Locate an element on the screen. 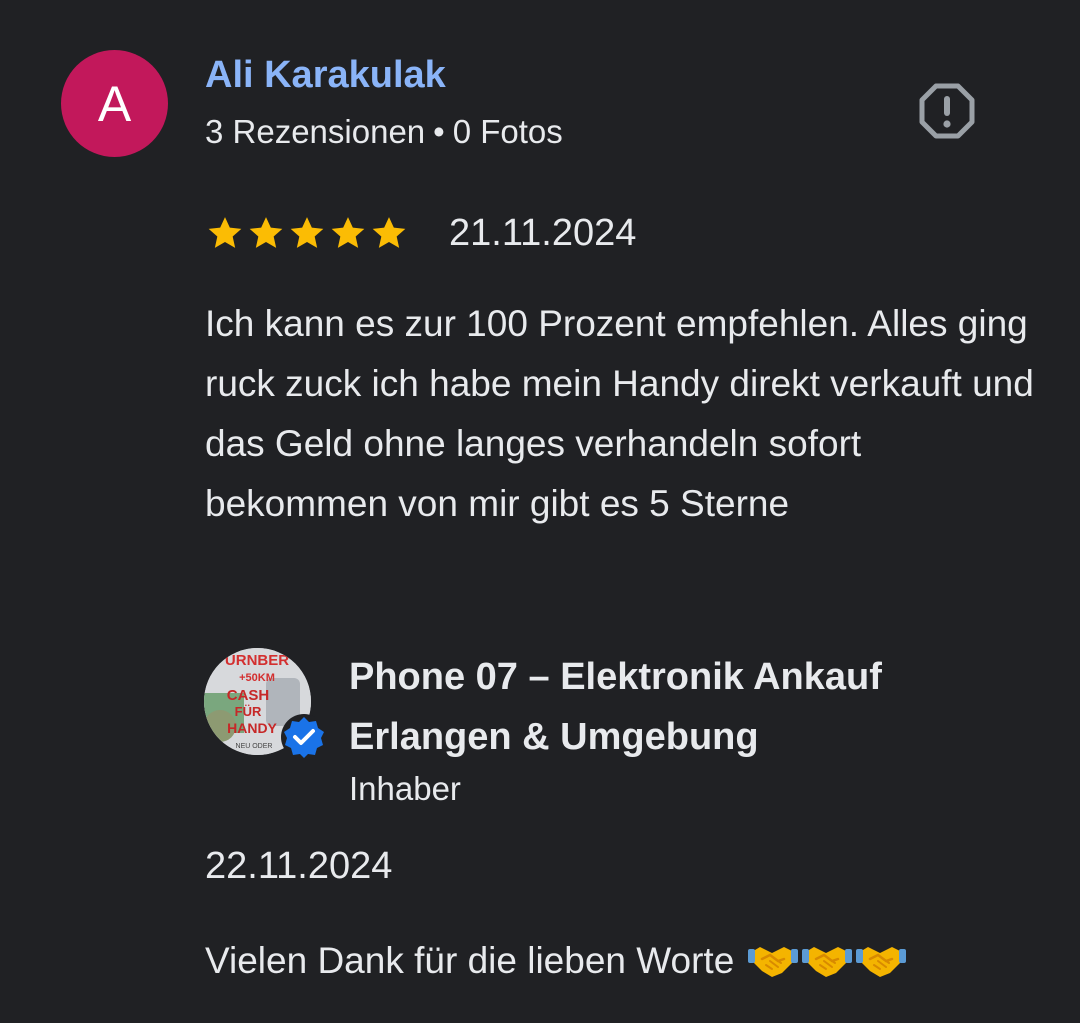  reply-emoji-group is located at coordinates (827, 961).